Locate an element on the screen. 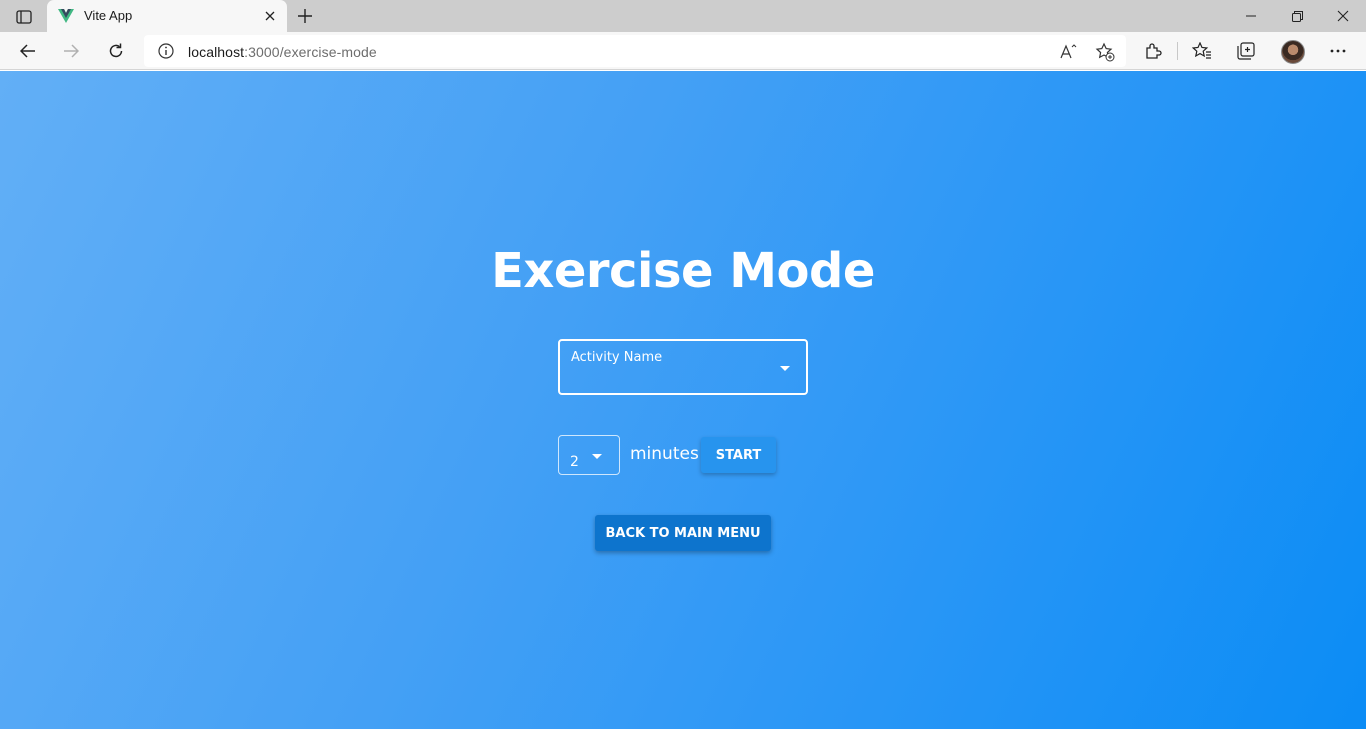 This screenshot has height=729, width=1366. restore-icon is located at coordinates (1297, 16).